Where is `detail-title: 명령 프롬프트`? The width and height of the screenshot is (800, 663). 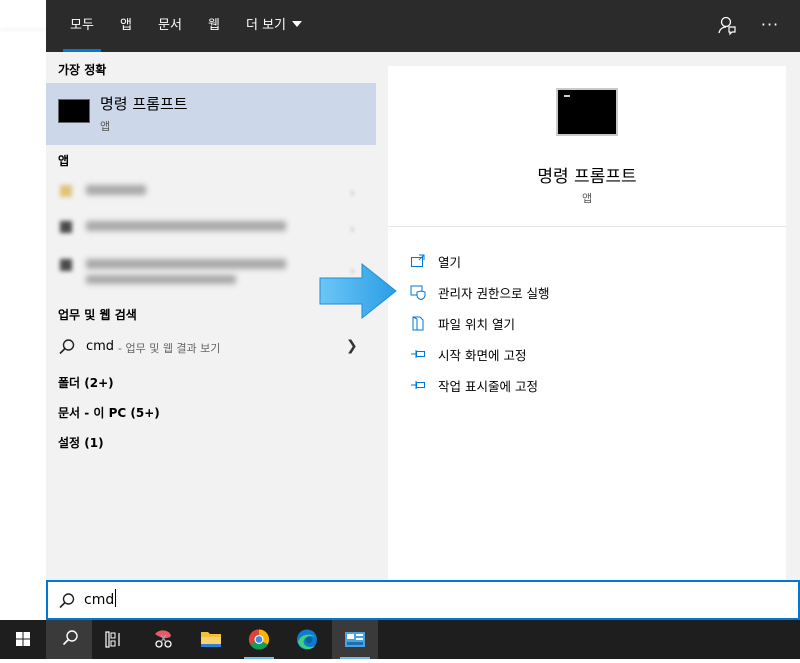
detail-title: 명령 프롬프트 is located at coordinates (587, 177).